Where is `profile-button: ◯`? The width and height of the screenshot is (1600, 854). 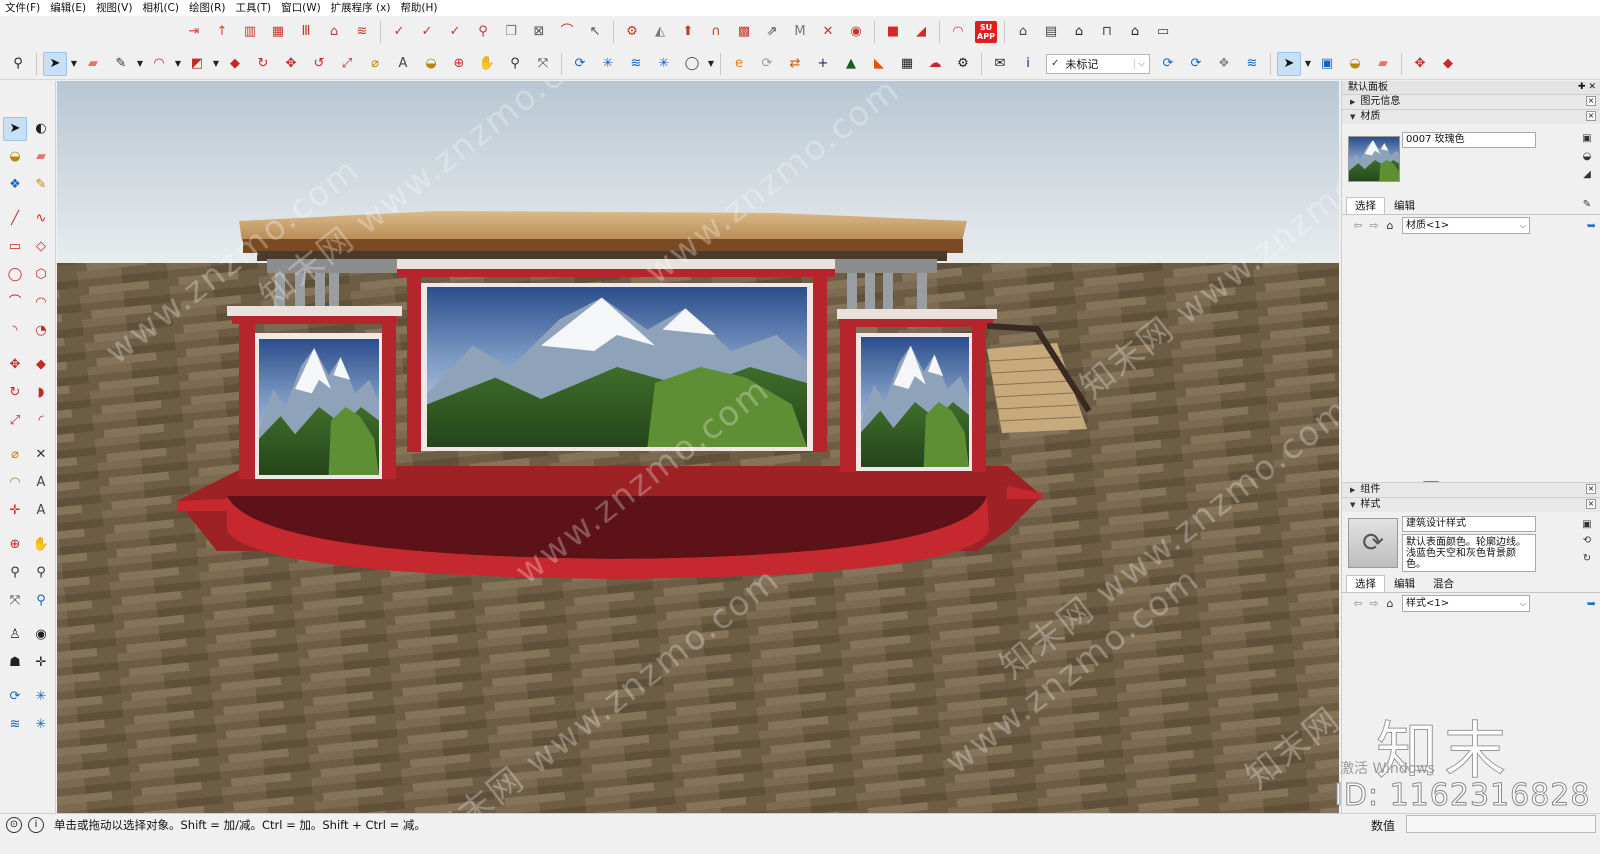
profile-button: ◯ is located at coordinates (692, 64).